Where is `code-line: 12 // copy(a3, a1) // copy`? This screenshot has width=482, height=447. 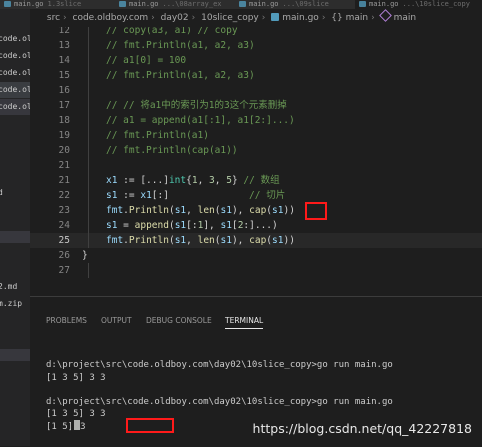
code-line: 12 // copy(a3, a1) // copy is located at coordinates (256, 32).